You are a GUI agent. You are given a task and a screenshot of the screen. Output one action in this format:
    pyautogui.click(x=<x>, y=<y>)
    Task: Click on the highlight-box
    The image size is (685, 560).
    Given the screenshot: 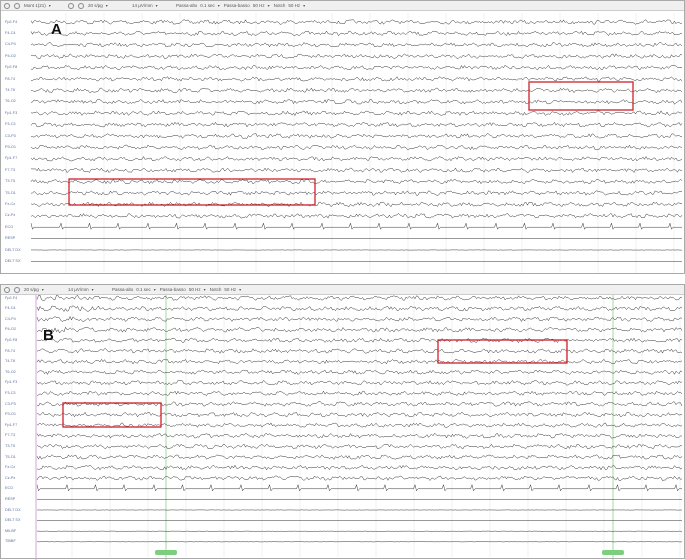 What is the action you would take?
    pyautogui.click(x=581, y=96)
    